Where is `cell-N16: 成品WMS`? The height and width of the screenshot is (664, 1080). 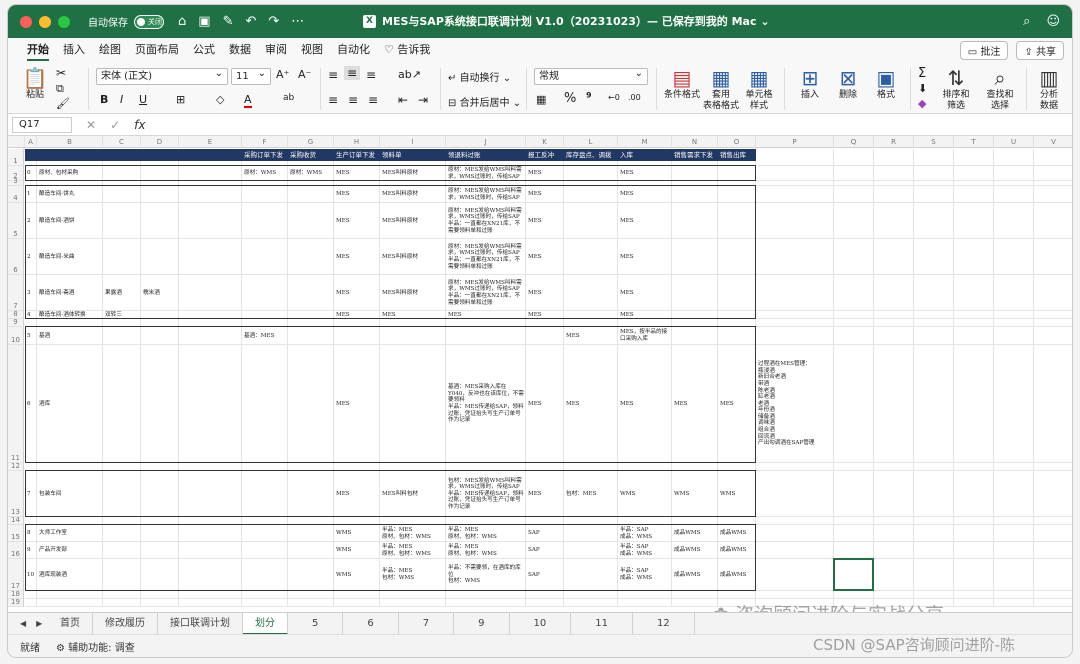
cell-N16: 成品WMS is located at coordinates (695, 550).